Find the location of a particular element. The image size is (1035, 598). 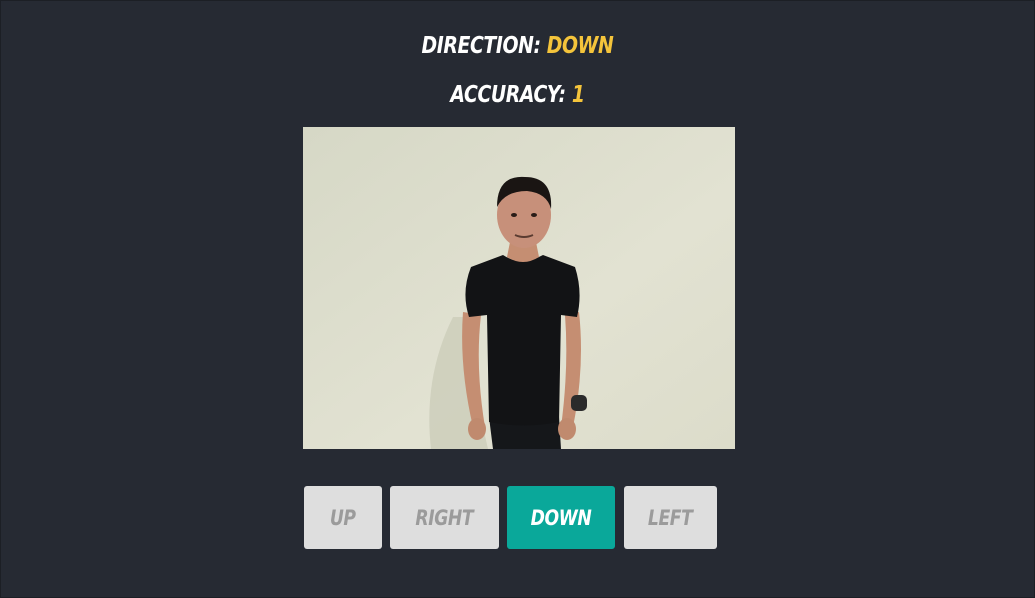

down-button-label: DOWN is located at coordinates (561, 517).